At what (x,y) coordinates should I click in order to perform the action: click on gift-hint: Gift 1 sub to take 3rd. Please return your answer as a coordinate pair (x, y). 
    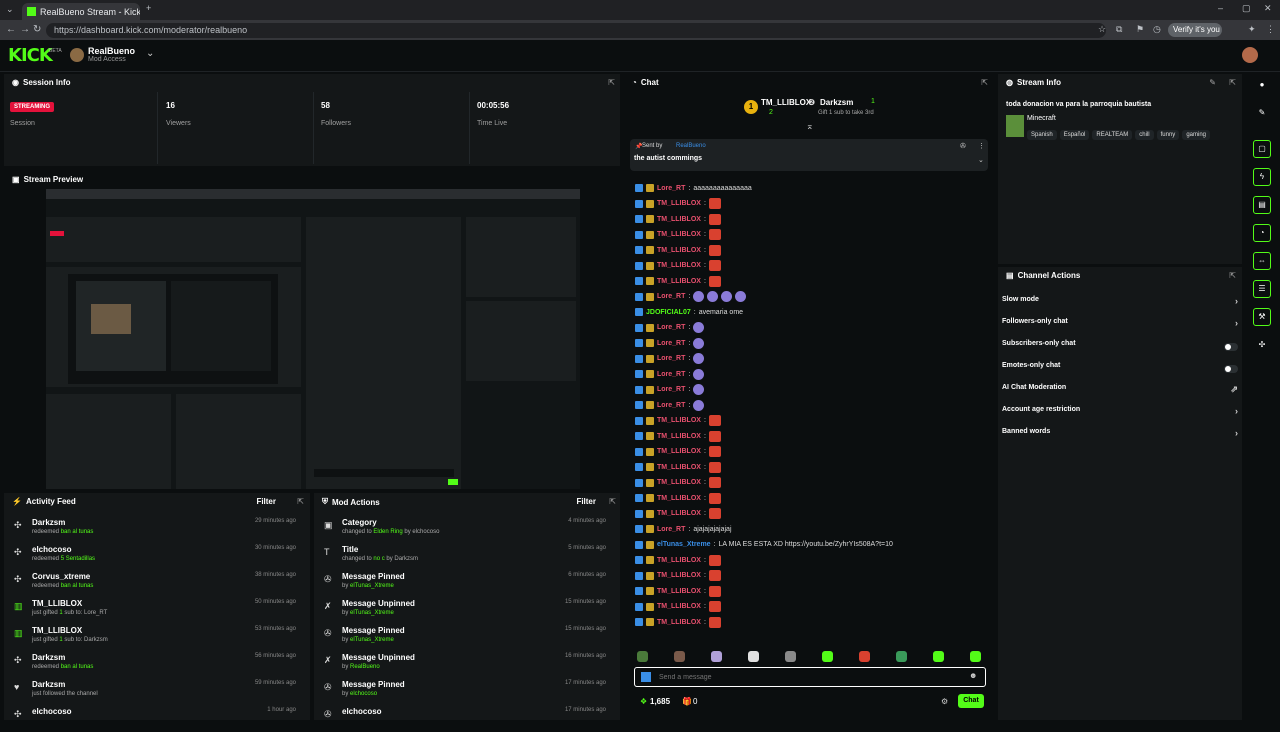
    Looking at the image, I should click on (846, 113).